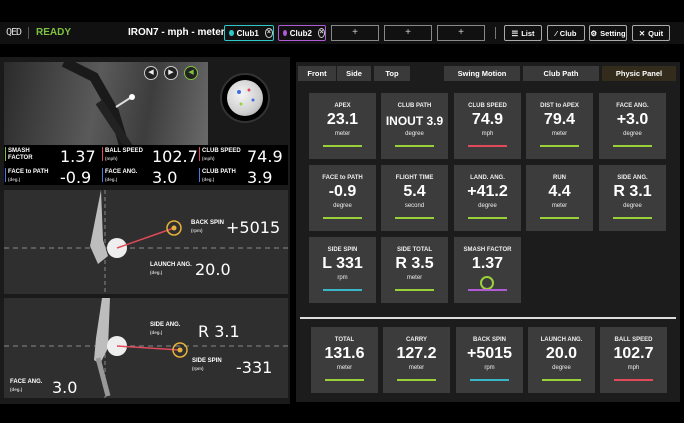  What do you see at coordinates (165, 177) in the screenshot?
I see `face-angle-value: 3.0` at bounding box center [165, 177].